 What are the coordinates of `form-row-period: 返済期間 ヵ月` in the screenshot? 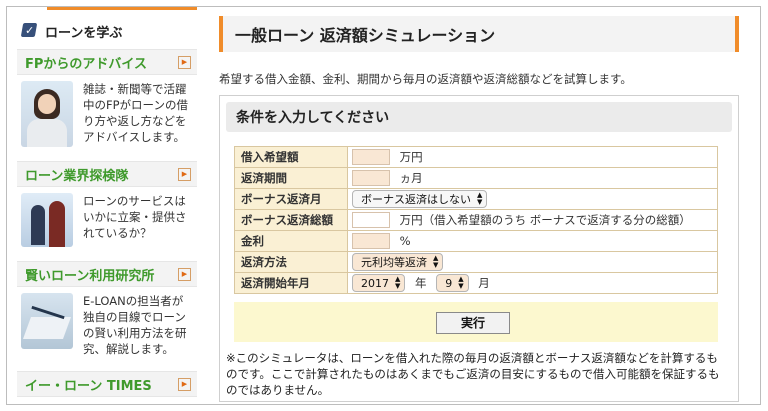 It's located at (476, 178).